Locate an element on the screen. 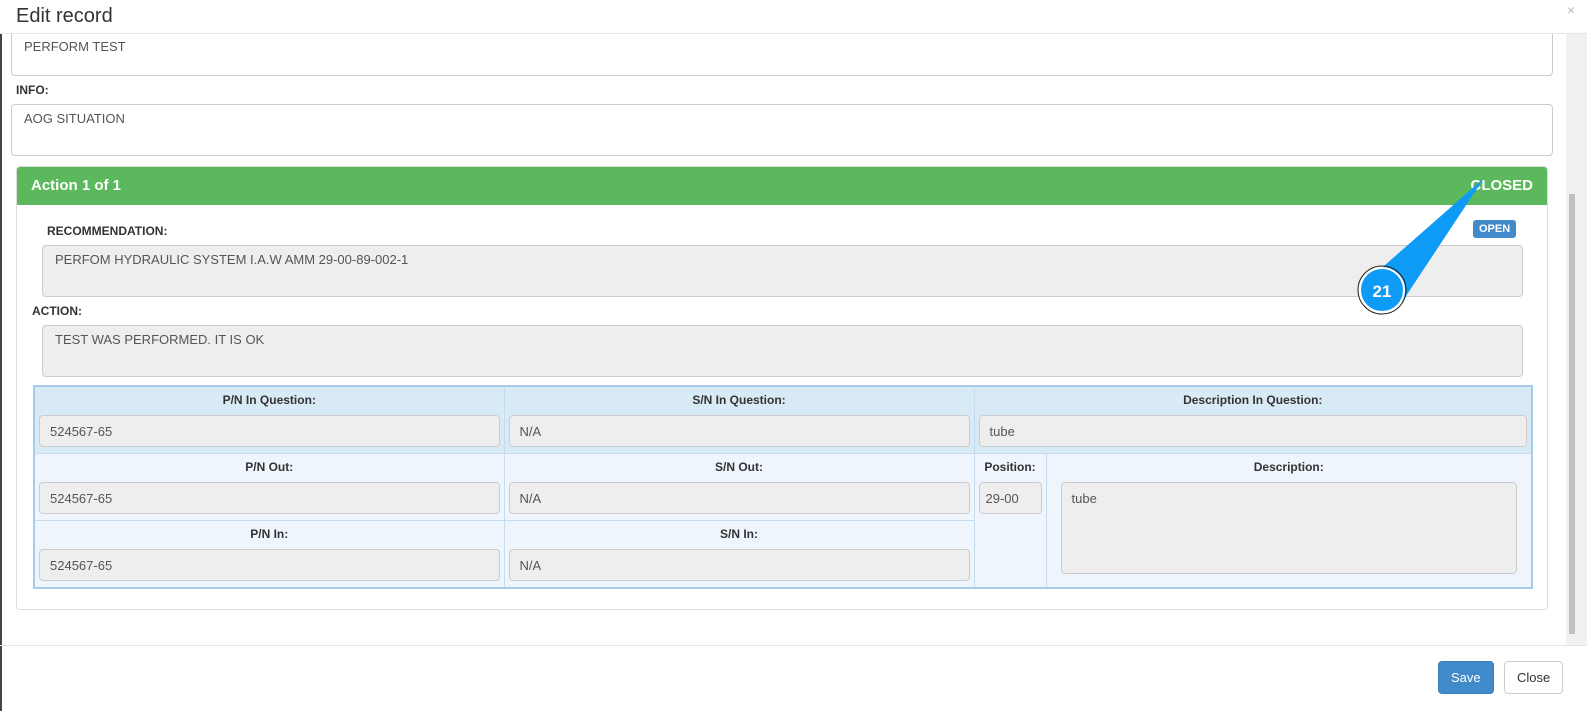 The image size is (1587, 711). desc-question-input: tube is located at coordinates (1252, 431).